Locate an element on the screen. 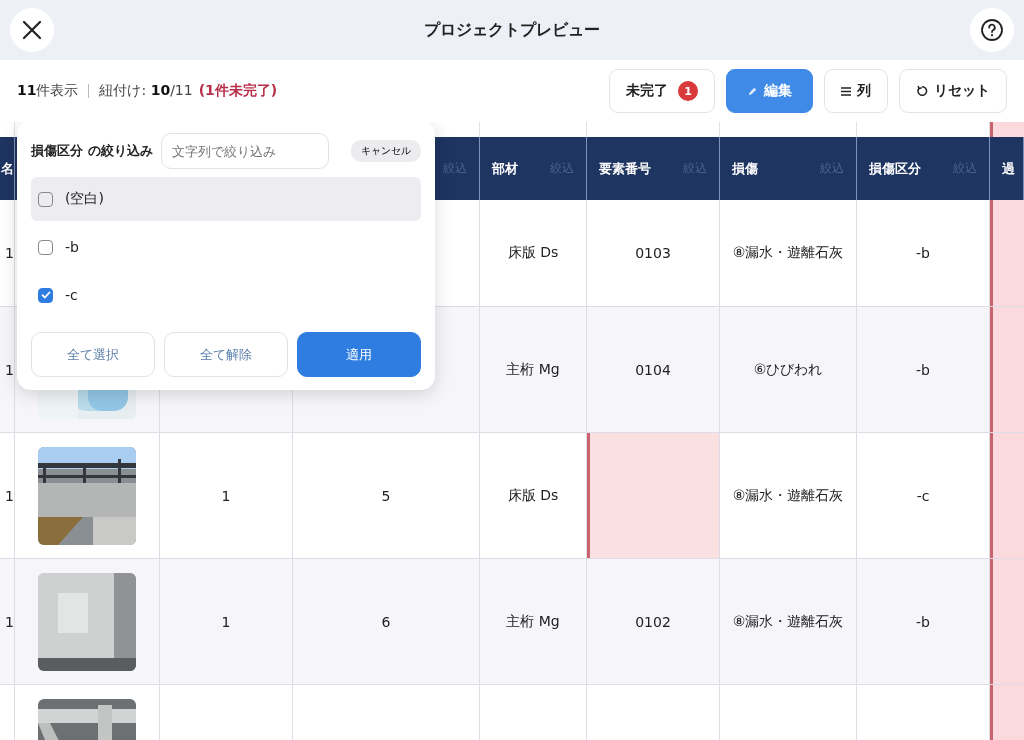 Image resolution: width=1024 pixels, height=740 pixels. filter-option: -b is located at coordinates (226, 247).